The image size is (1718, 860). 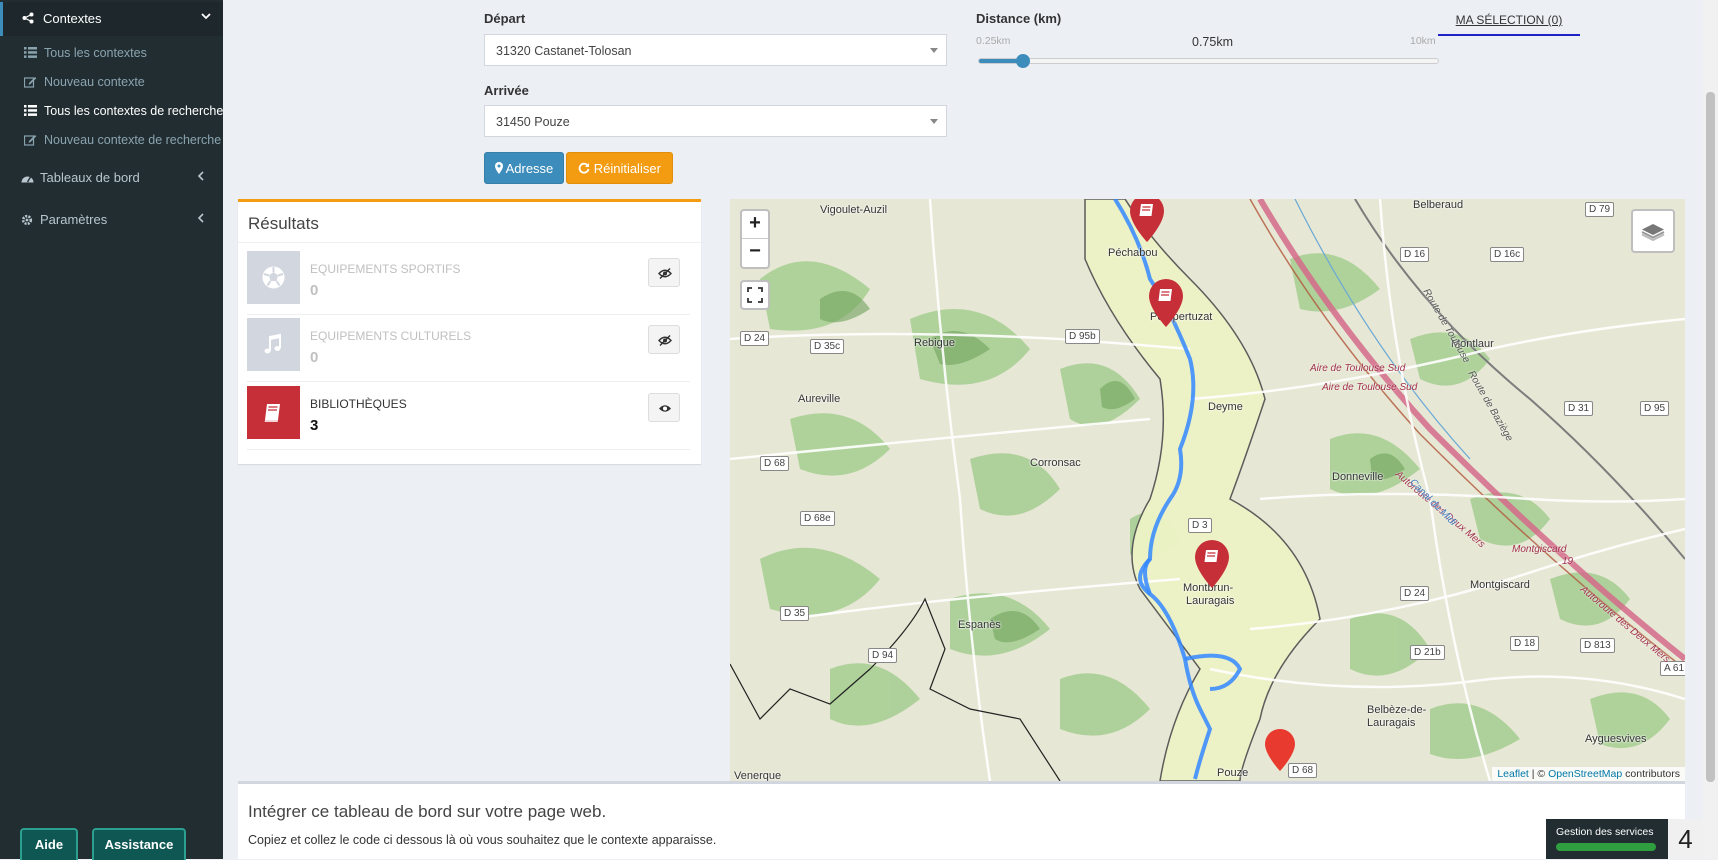 What do you see at coordinates (1597, 645) in the screenshot?
I see `road-label: D 813` at bounding box center [1597, 645].